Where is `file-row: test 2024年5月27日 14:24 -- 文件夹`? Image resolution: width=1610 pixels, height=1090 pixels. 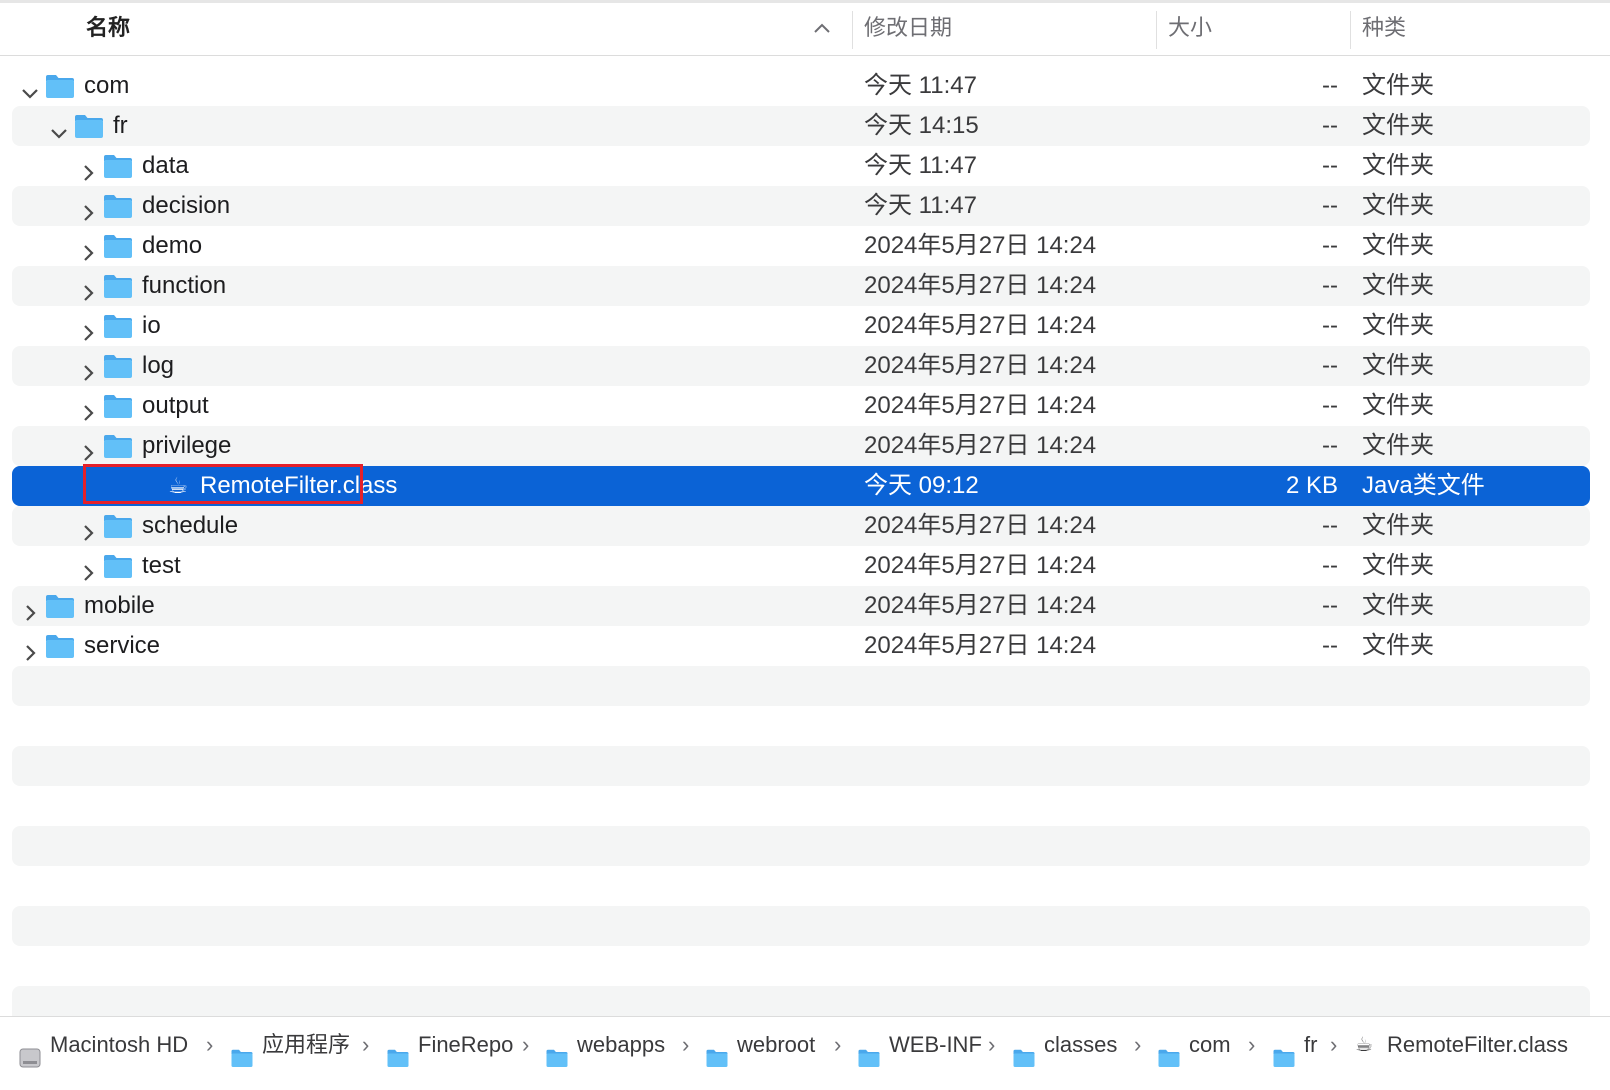 file-row: test 2024年5月27日 14:24 -- 文件夹 is located at coordinates (801, 566).